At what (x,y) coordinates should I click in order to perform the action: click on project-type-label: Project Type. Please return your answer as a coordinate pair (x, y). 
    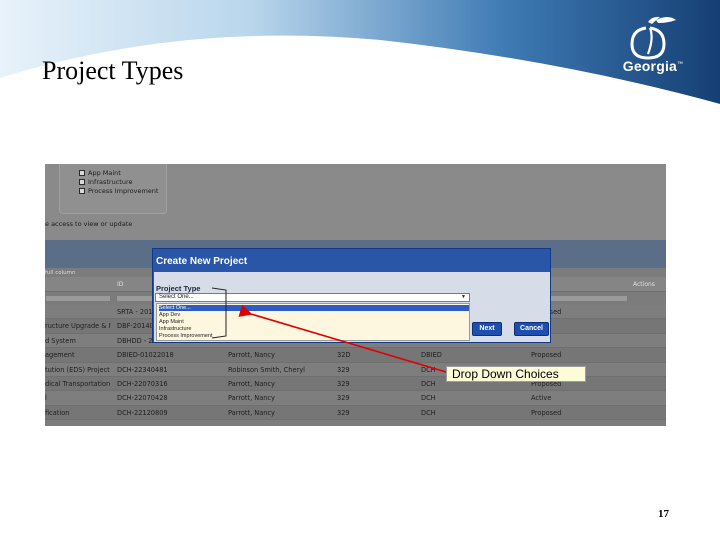
    Looking at the image, I should click on (178, 288).